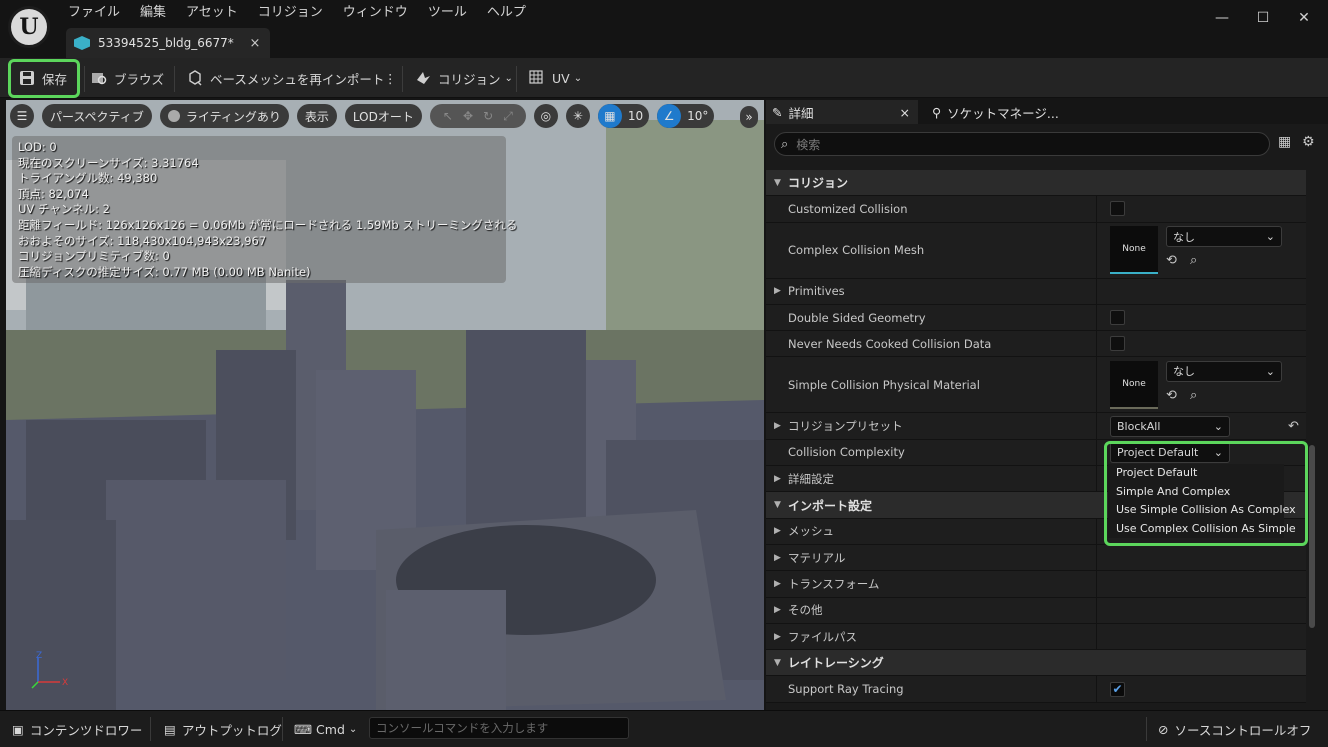 The width and height of the screenshot is (1328, 747). I want to click on prop-label: Simple Collision Physical Material, so click(884, 384).